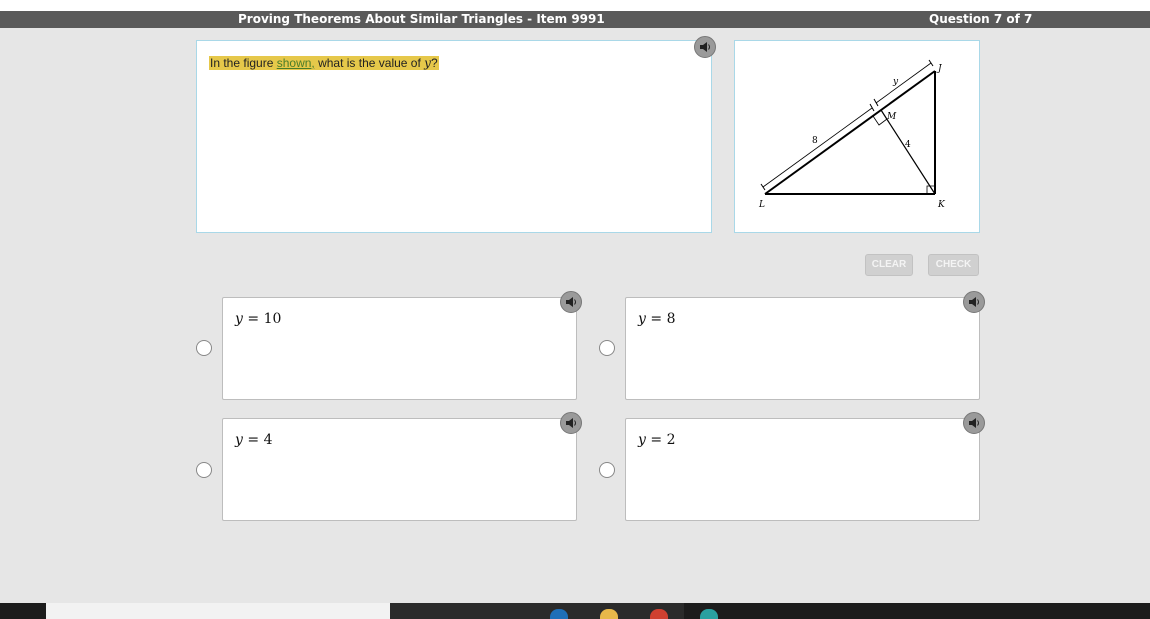 The height and width of the screenshot is (619, 1150). I want to click on label-y: y, so click(895, 82).